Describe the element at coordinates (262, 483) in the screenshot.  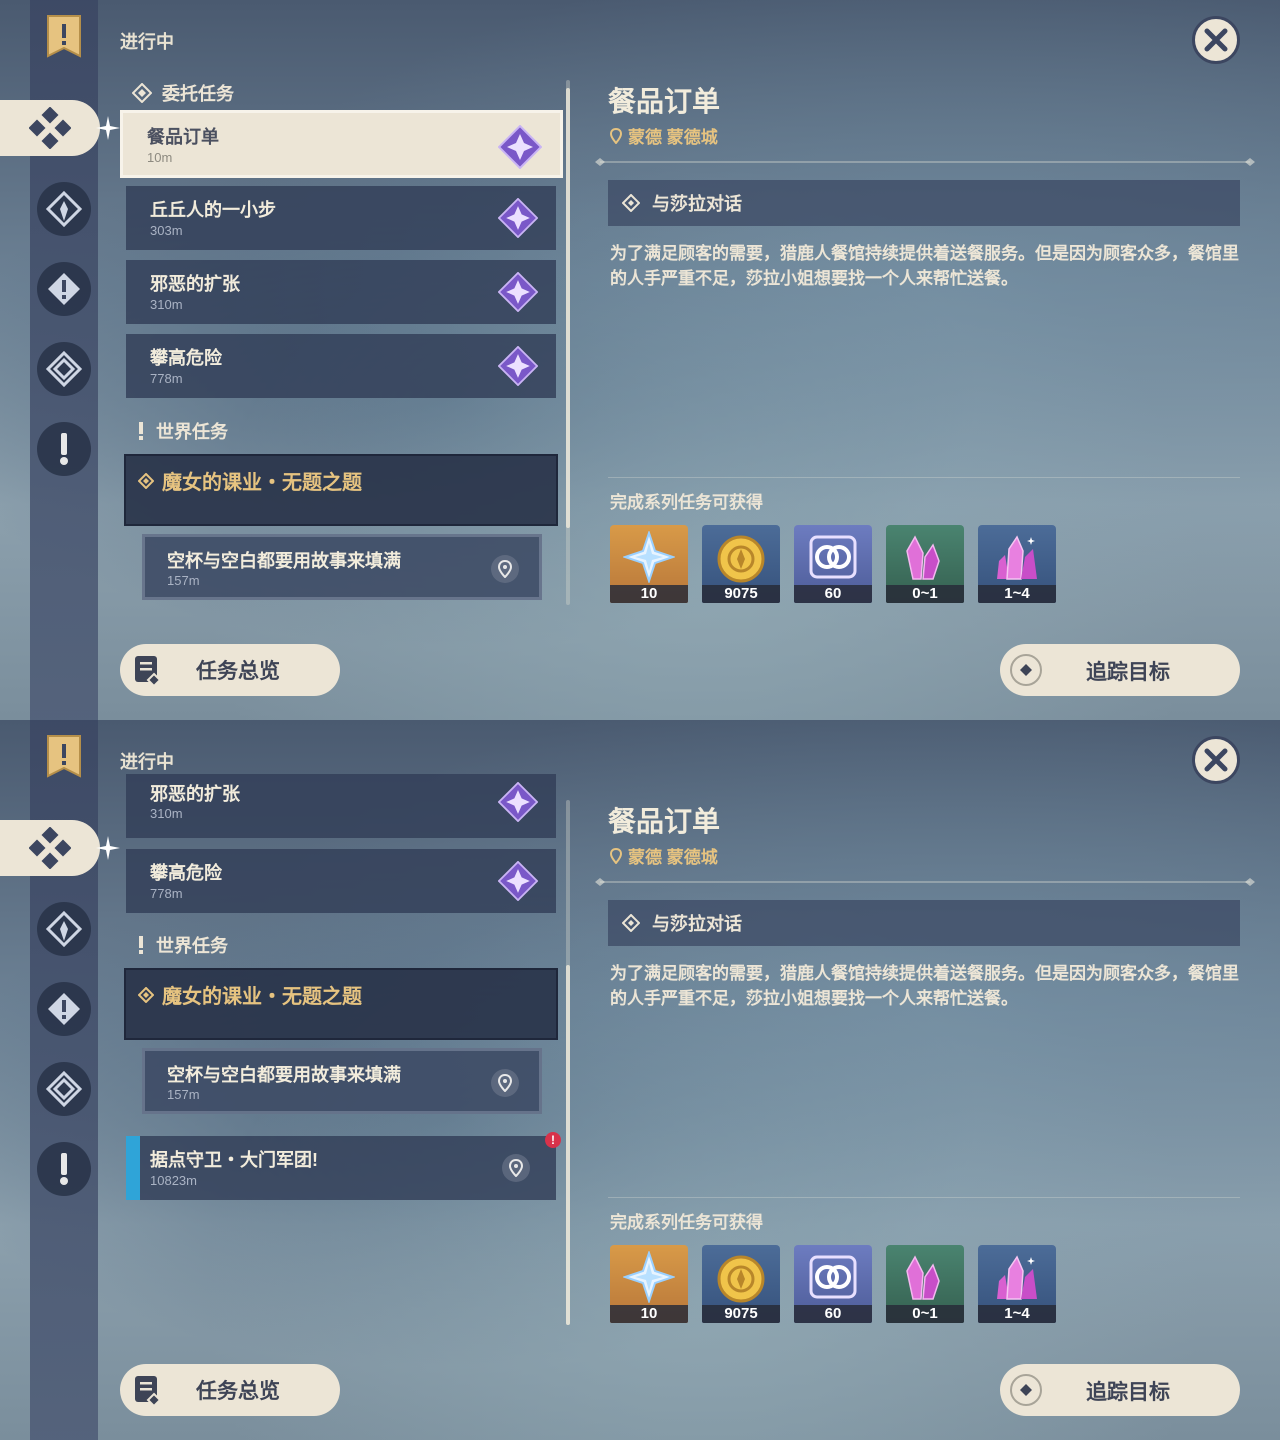
I see `world-quest-title-text: 魔女的课业・无题之题` at that location.